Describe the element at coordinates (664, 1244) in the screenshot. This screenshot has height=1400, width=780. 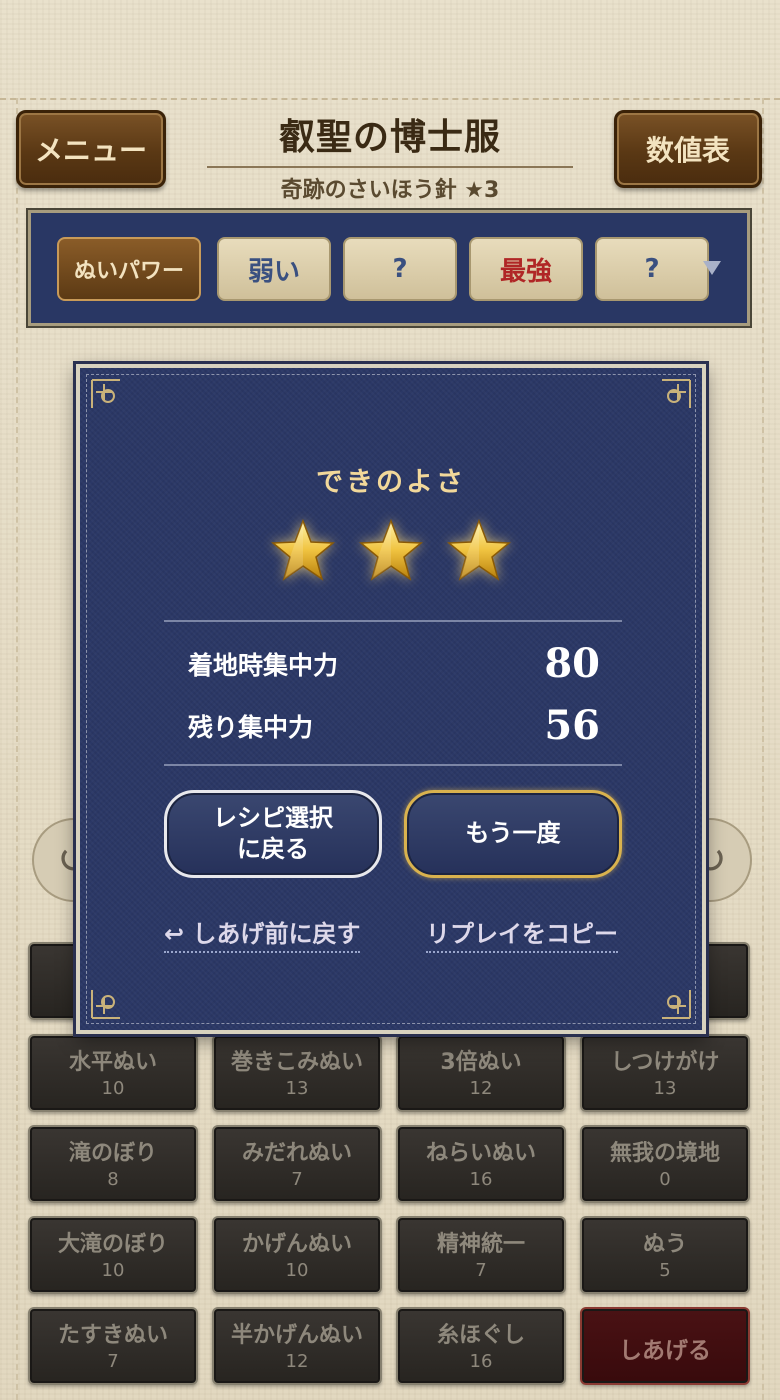
I see `skill-name: ぬう` at that location.